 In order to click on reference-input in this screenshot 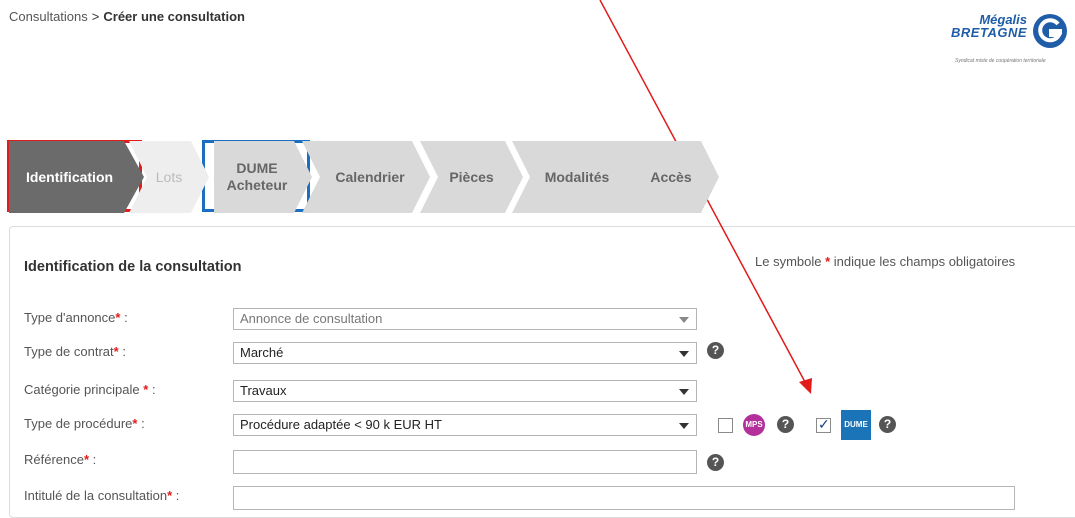, I will do `click(465, 462)`.